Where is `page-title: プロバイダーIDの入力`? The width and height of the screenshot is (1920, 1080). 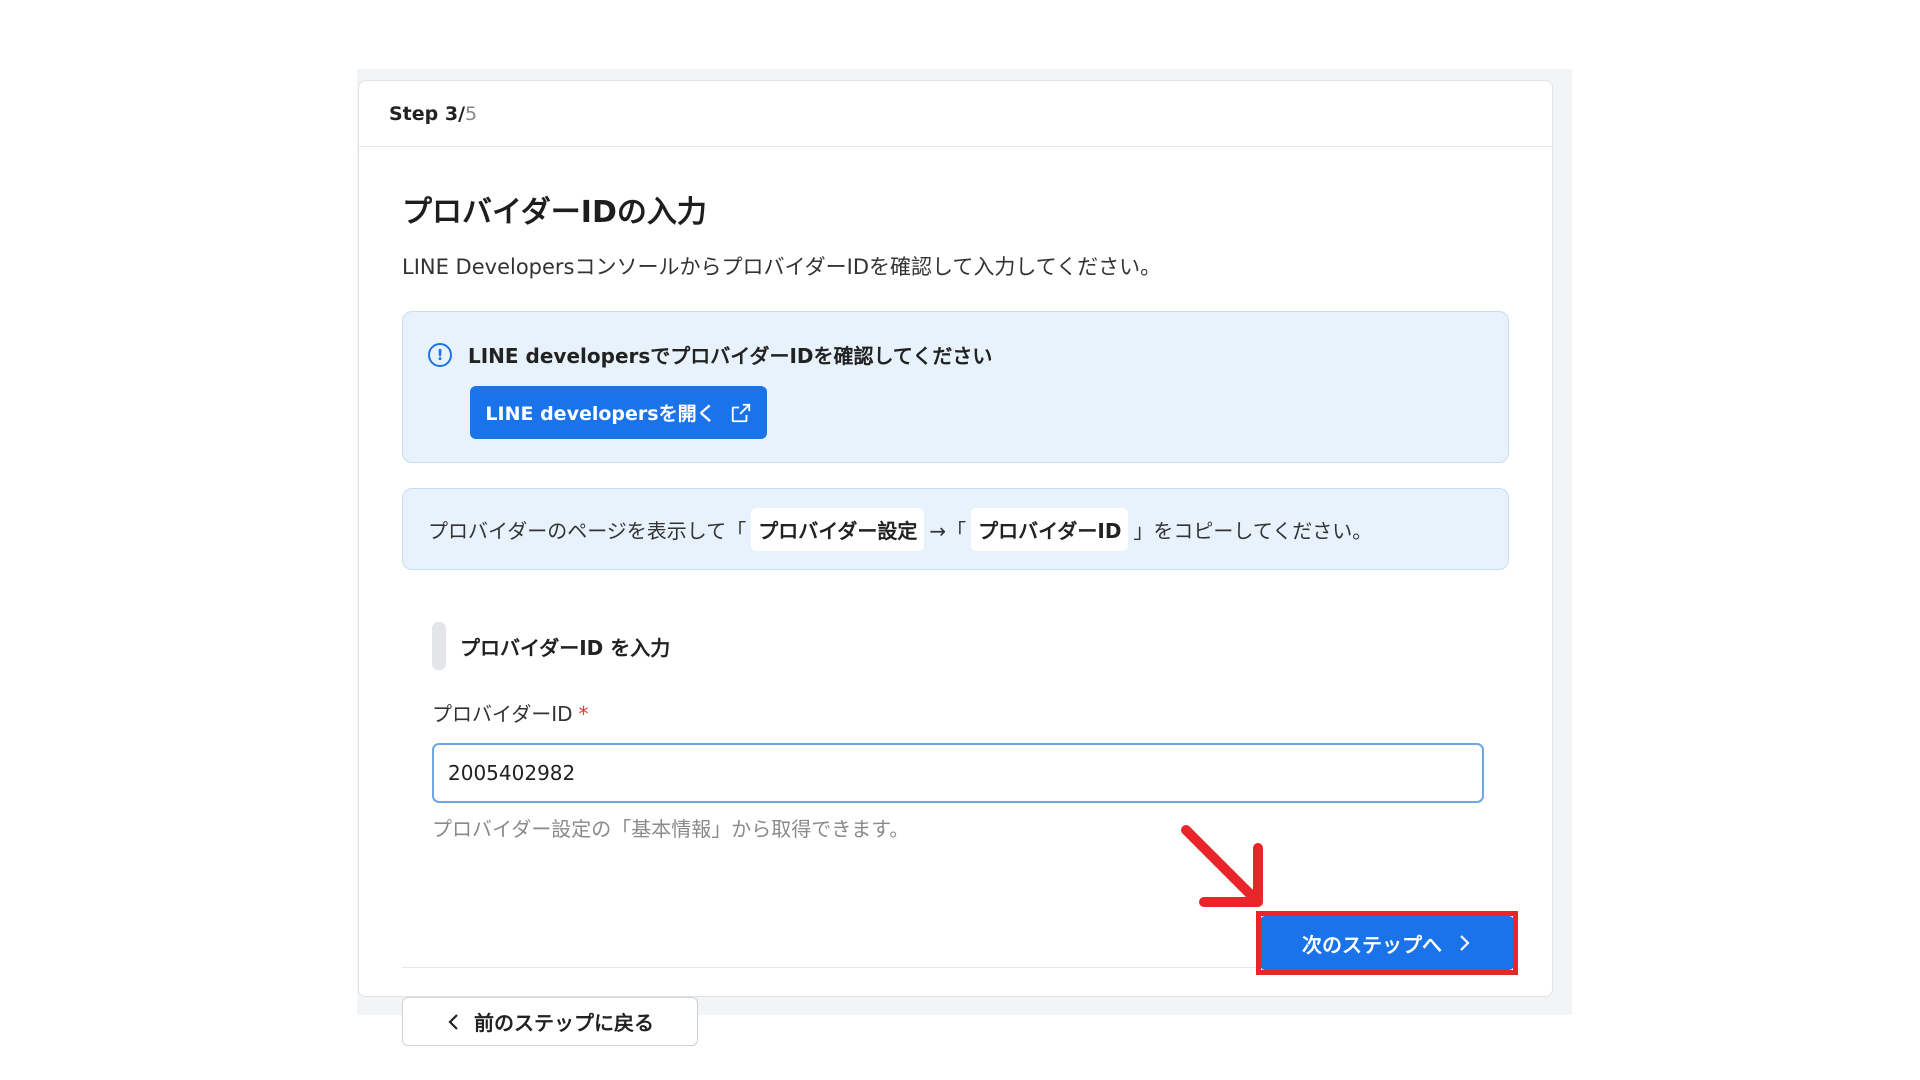
page-title: プロバイダーIDの入力 is located at coordinates (554, 212).